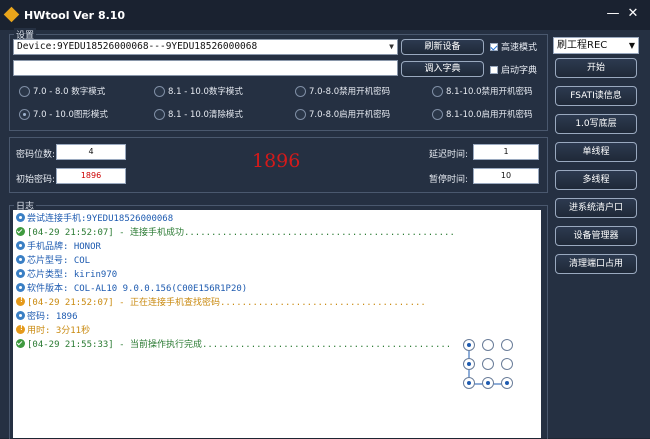 The image size is (650, 439). What do you see at coordinates (496, 372) in the screenshot?
I see `pattern-lock` at bounding box center [496, 372].